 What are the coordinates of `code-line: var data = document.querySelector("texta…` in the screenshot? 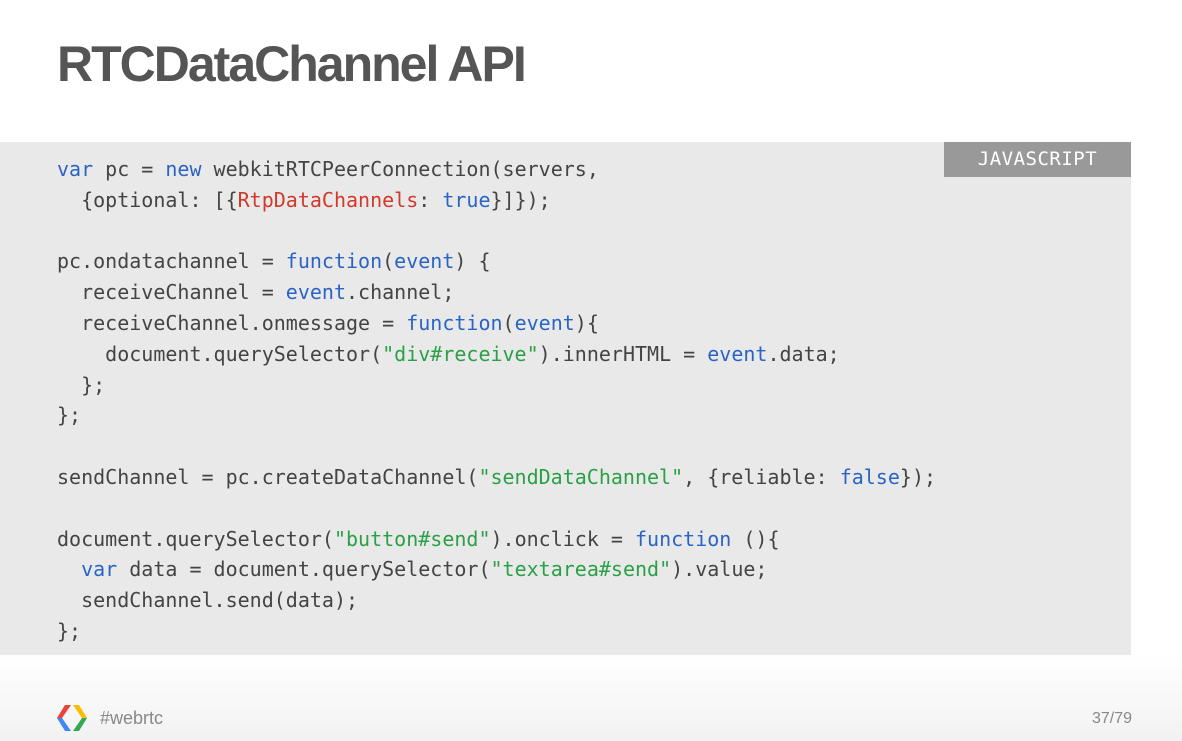 It's located at (496, 569).